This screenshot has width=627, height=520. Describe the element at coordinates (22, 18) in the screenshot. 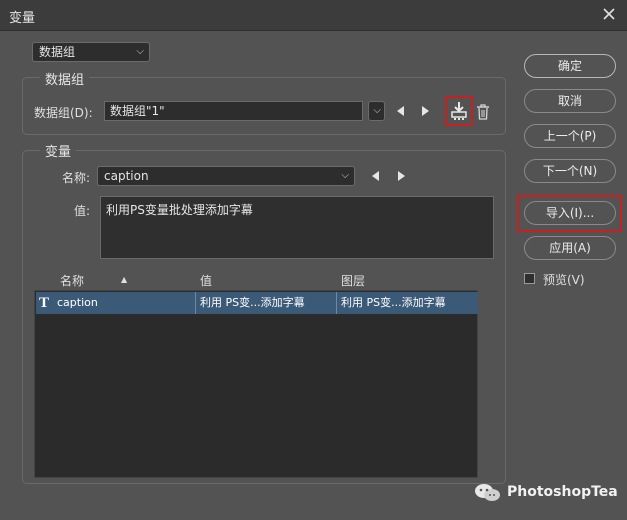

I see `window-title: 变量` at that location.